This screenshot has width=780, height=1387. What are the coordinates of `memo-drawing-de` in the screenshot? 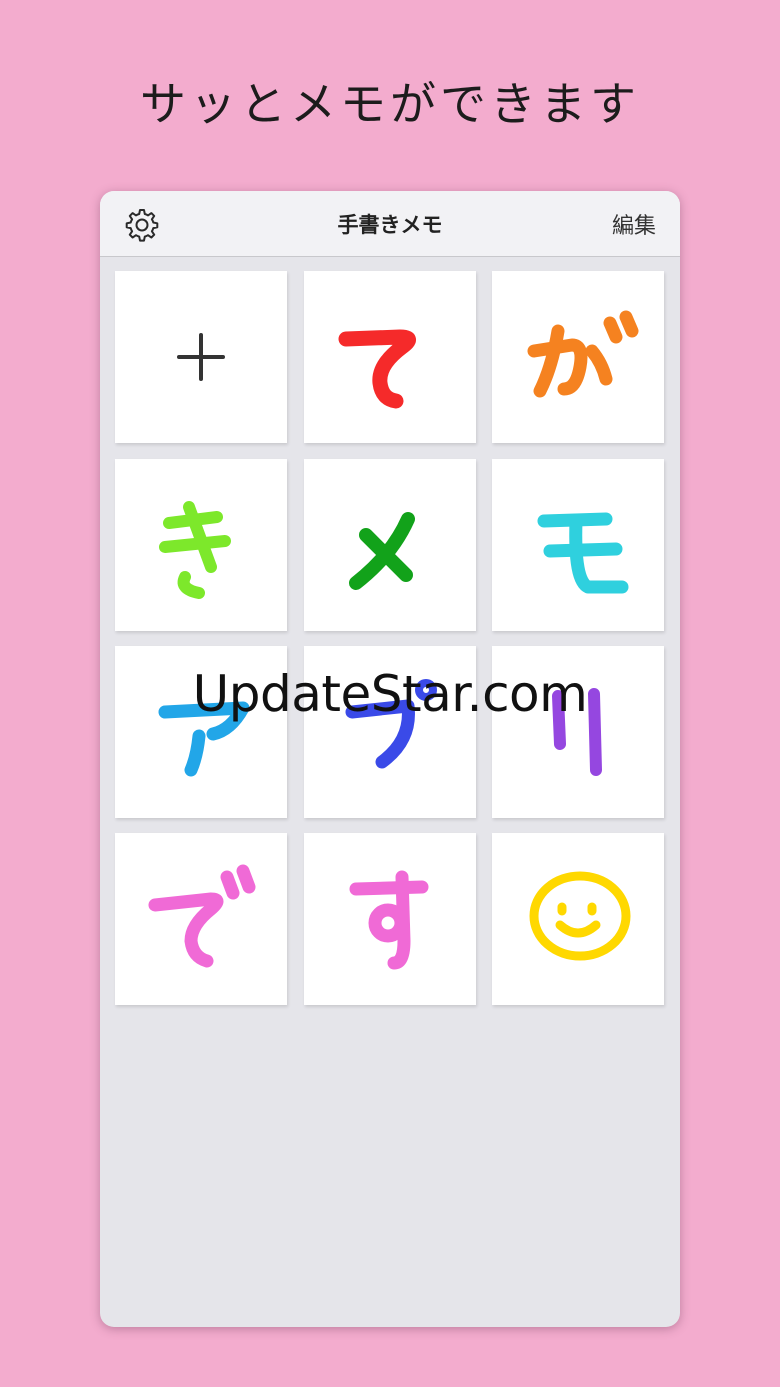 It's located at (202, 916).